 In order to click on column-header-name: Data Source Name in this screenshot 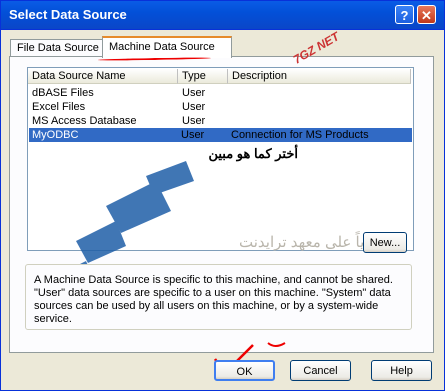, I will do `click(103, 76)`.